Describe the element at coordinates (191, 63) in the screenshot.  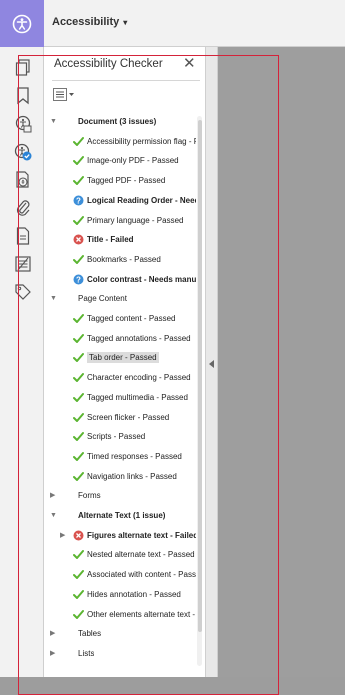
I see `close-icon: ✕` at that location.